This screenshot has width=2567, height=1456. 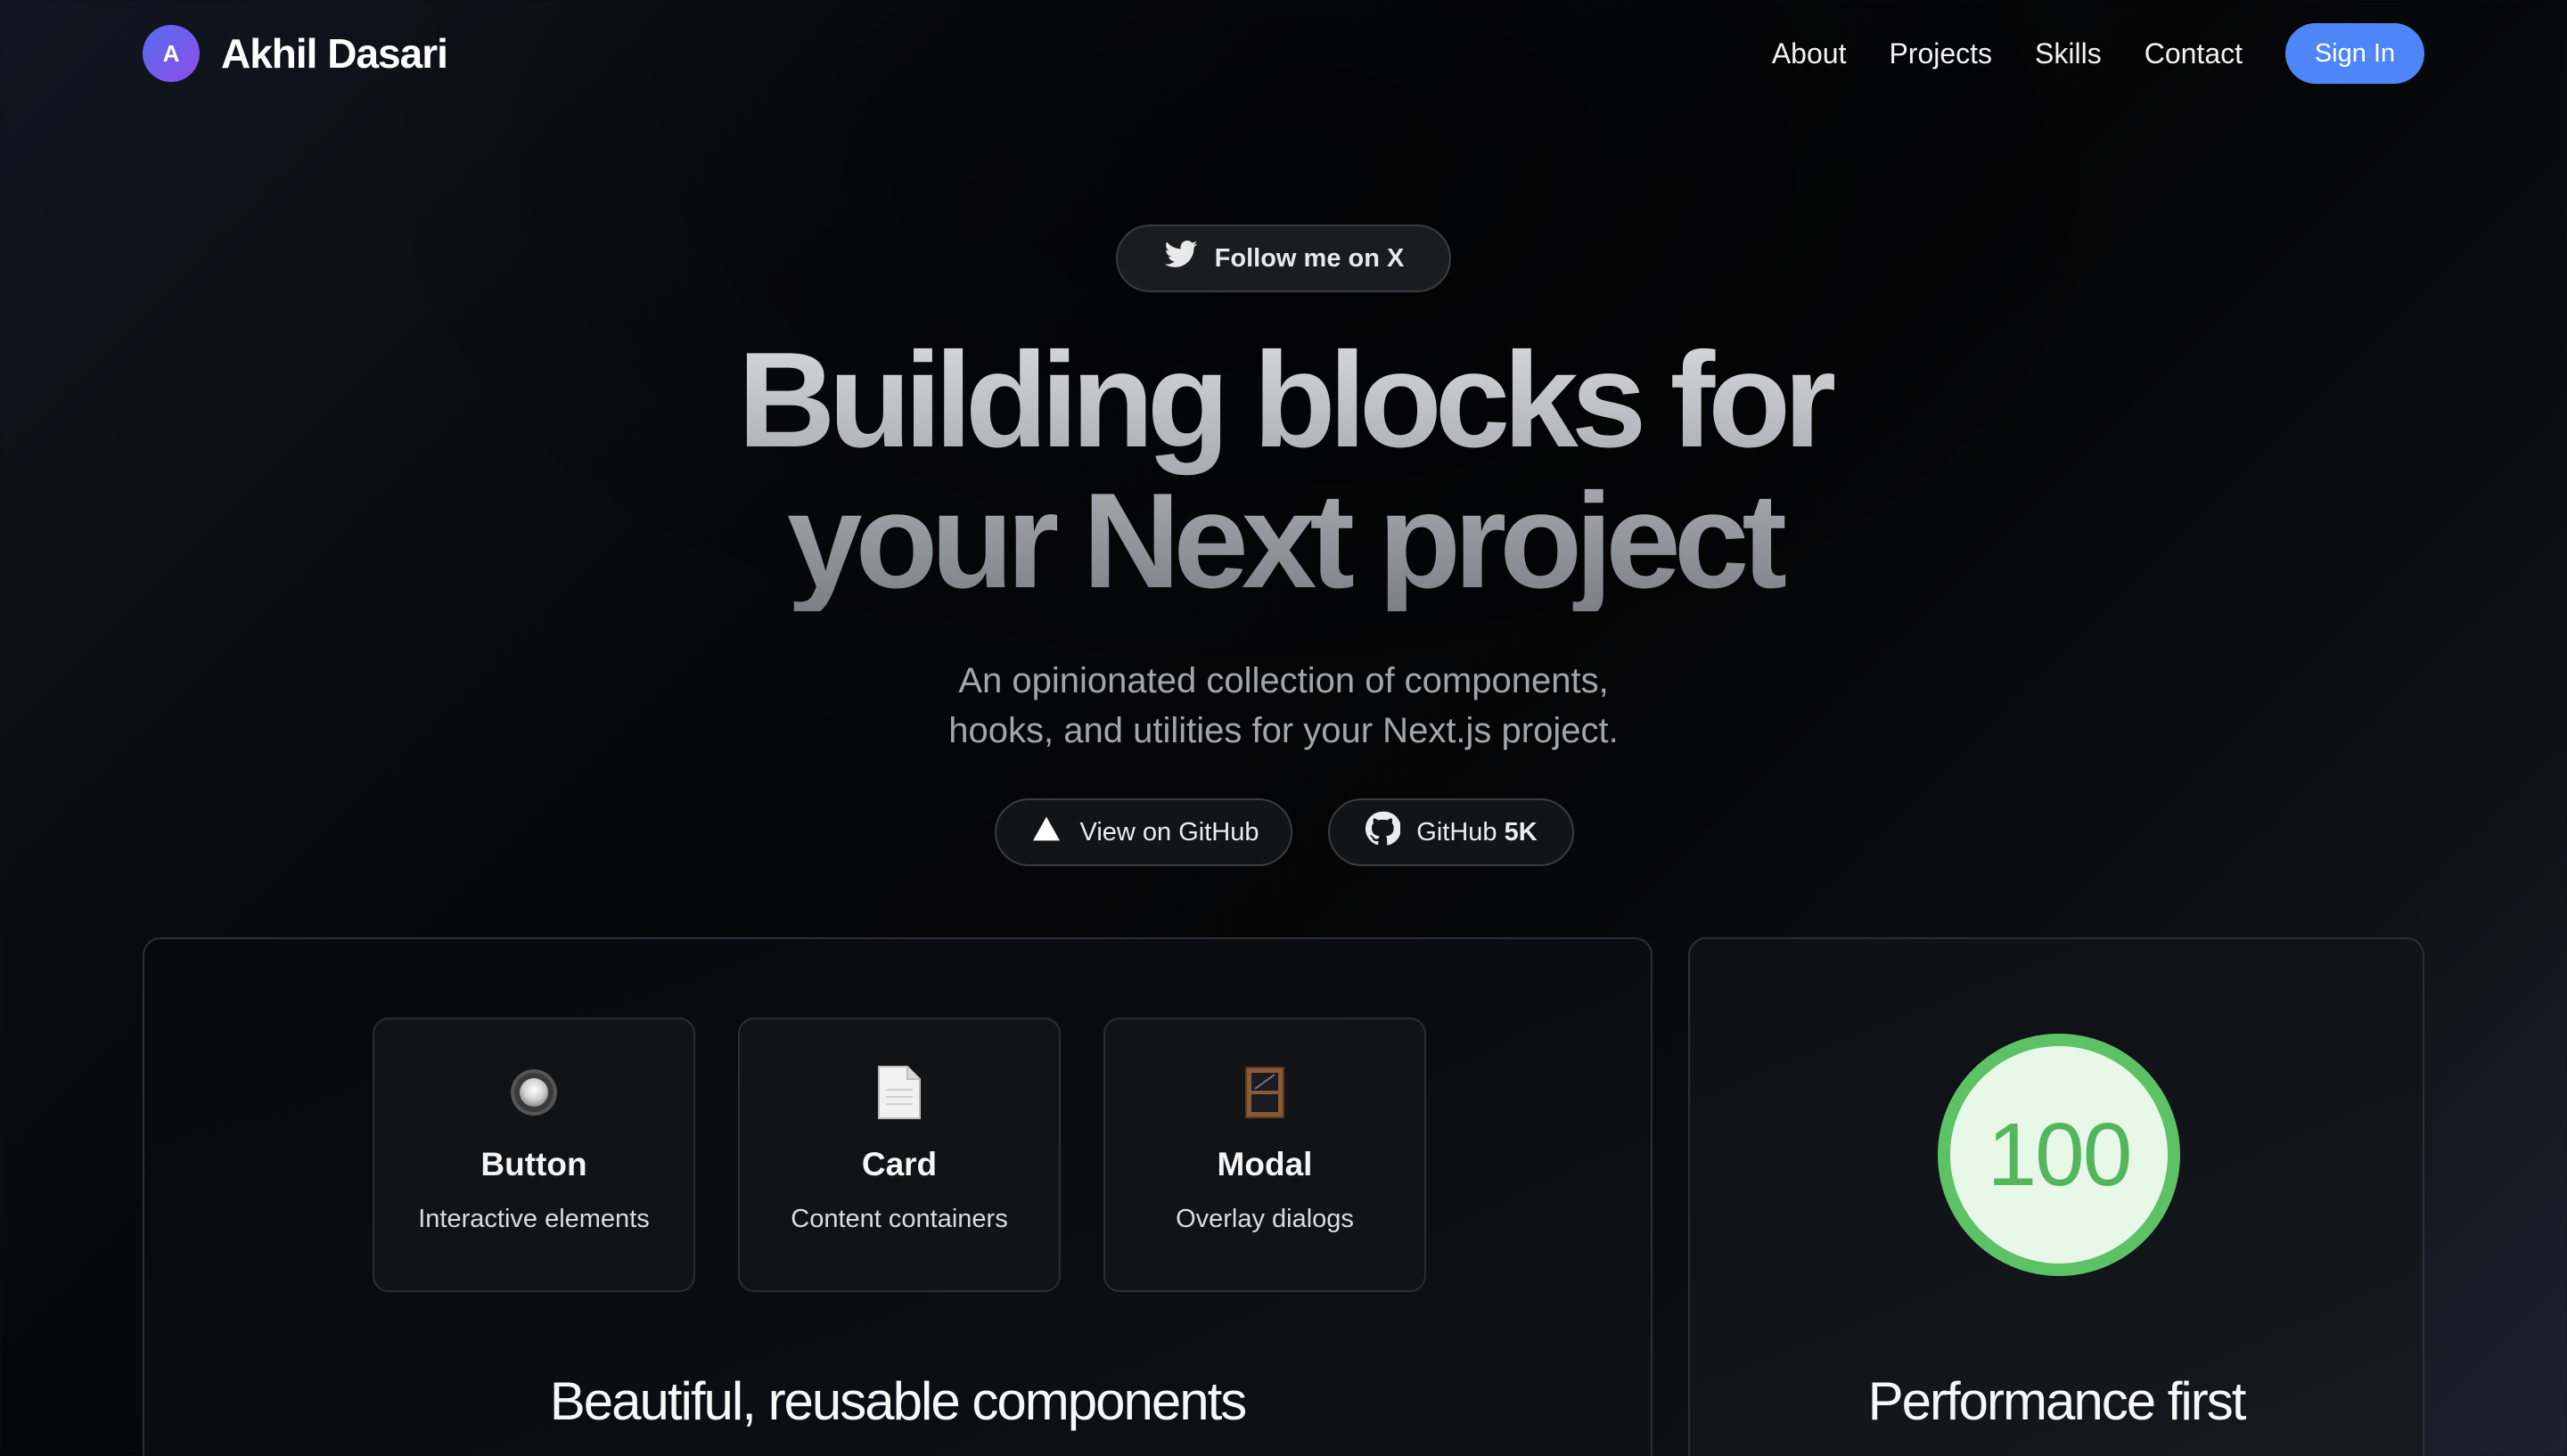 I want to click on radio-button-icon, so click(x=534, y=1092).